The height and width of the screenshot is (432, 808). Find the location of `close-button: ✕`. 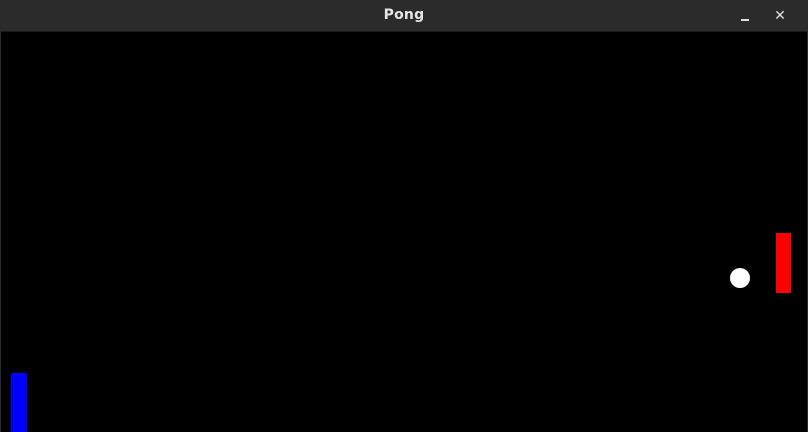

close-button: ✕ is located at coordinates (780, 16).